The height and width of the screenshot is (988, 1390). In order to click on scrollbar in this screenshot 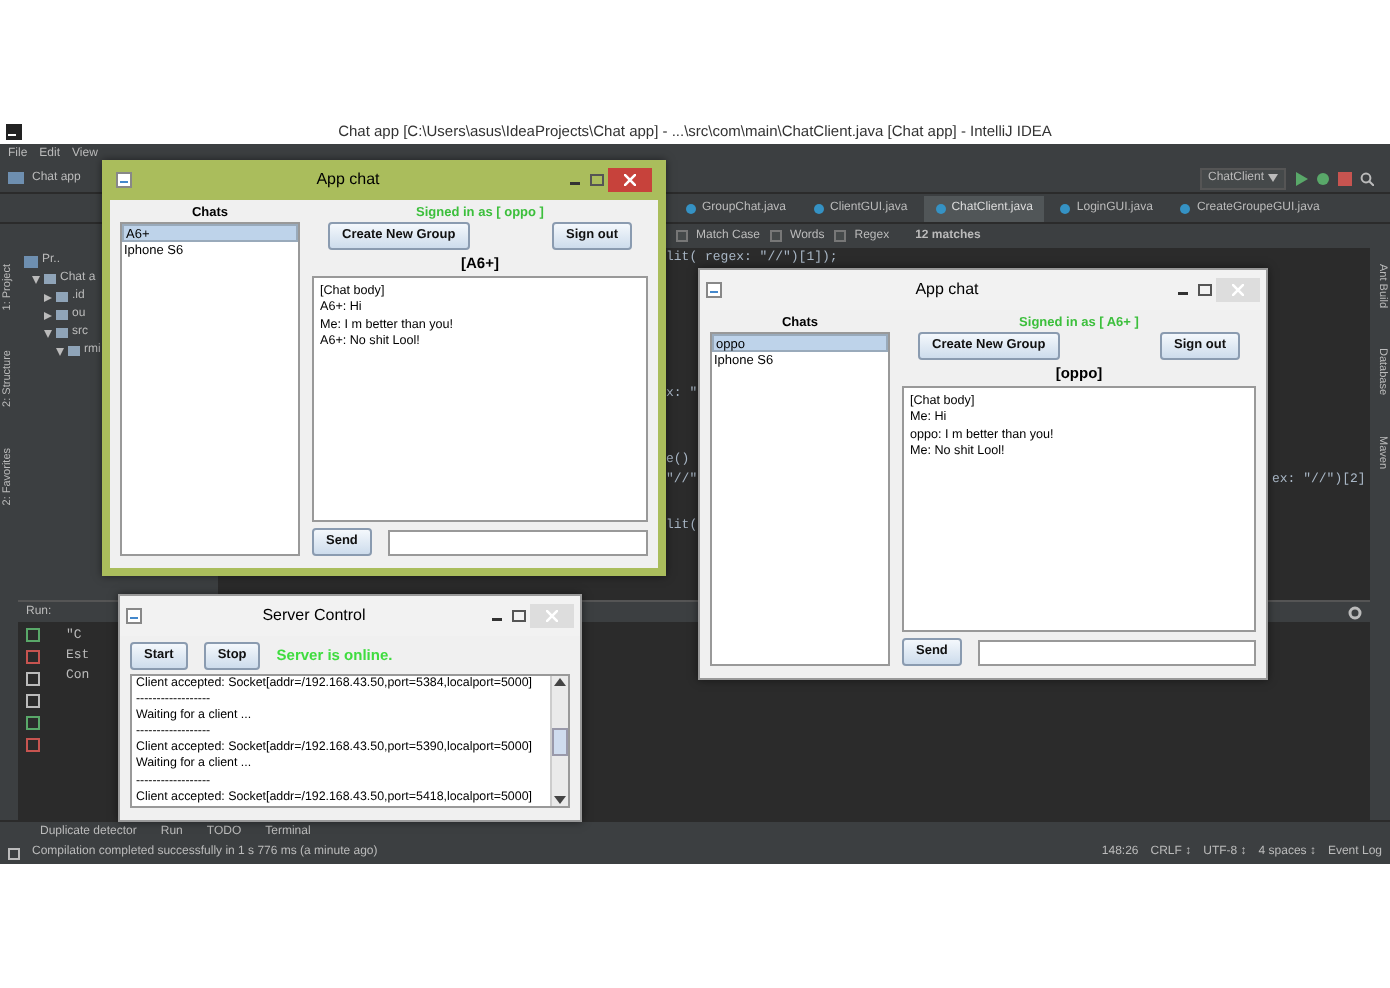, I will do `click(559, 741)`.